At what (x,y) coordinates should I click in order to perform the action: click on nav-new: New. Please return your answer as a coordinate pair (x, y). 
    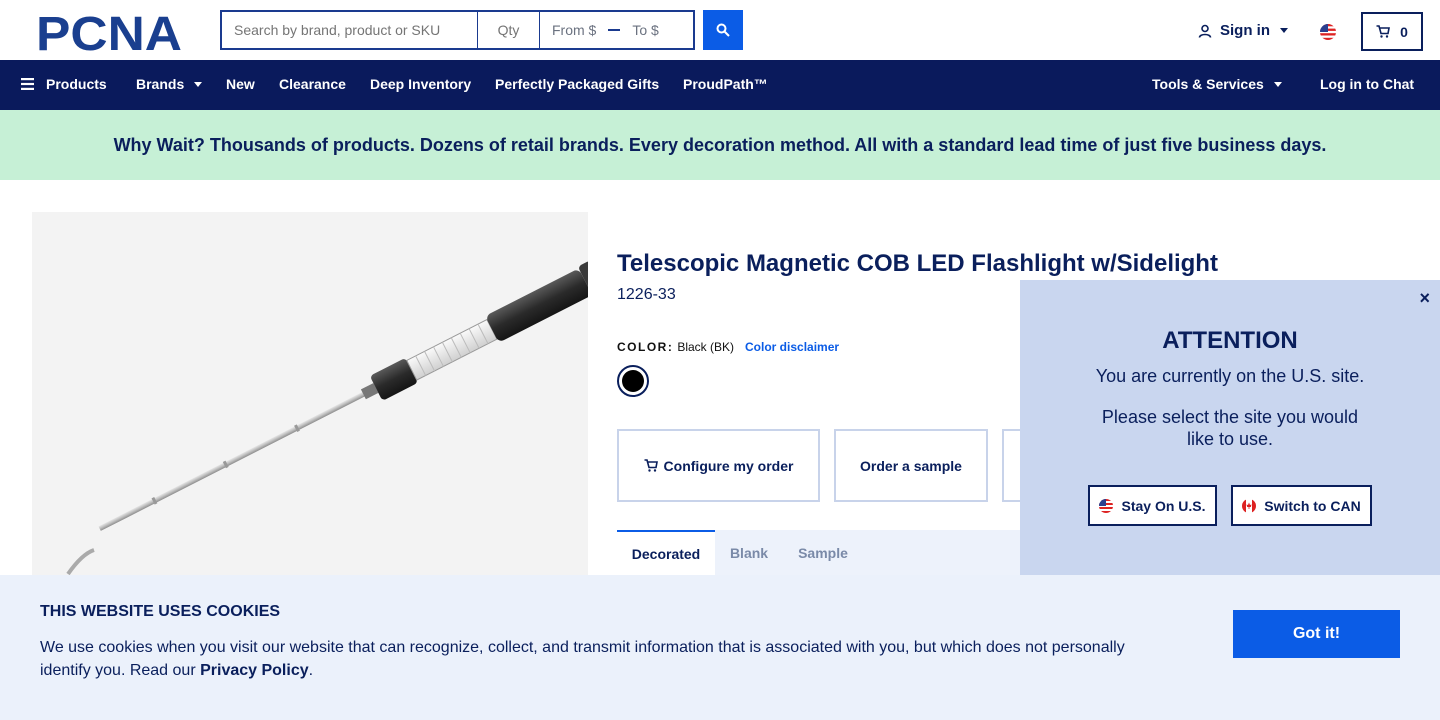
    Looking at the image, I should click on (240, 84).